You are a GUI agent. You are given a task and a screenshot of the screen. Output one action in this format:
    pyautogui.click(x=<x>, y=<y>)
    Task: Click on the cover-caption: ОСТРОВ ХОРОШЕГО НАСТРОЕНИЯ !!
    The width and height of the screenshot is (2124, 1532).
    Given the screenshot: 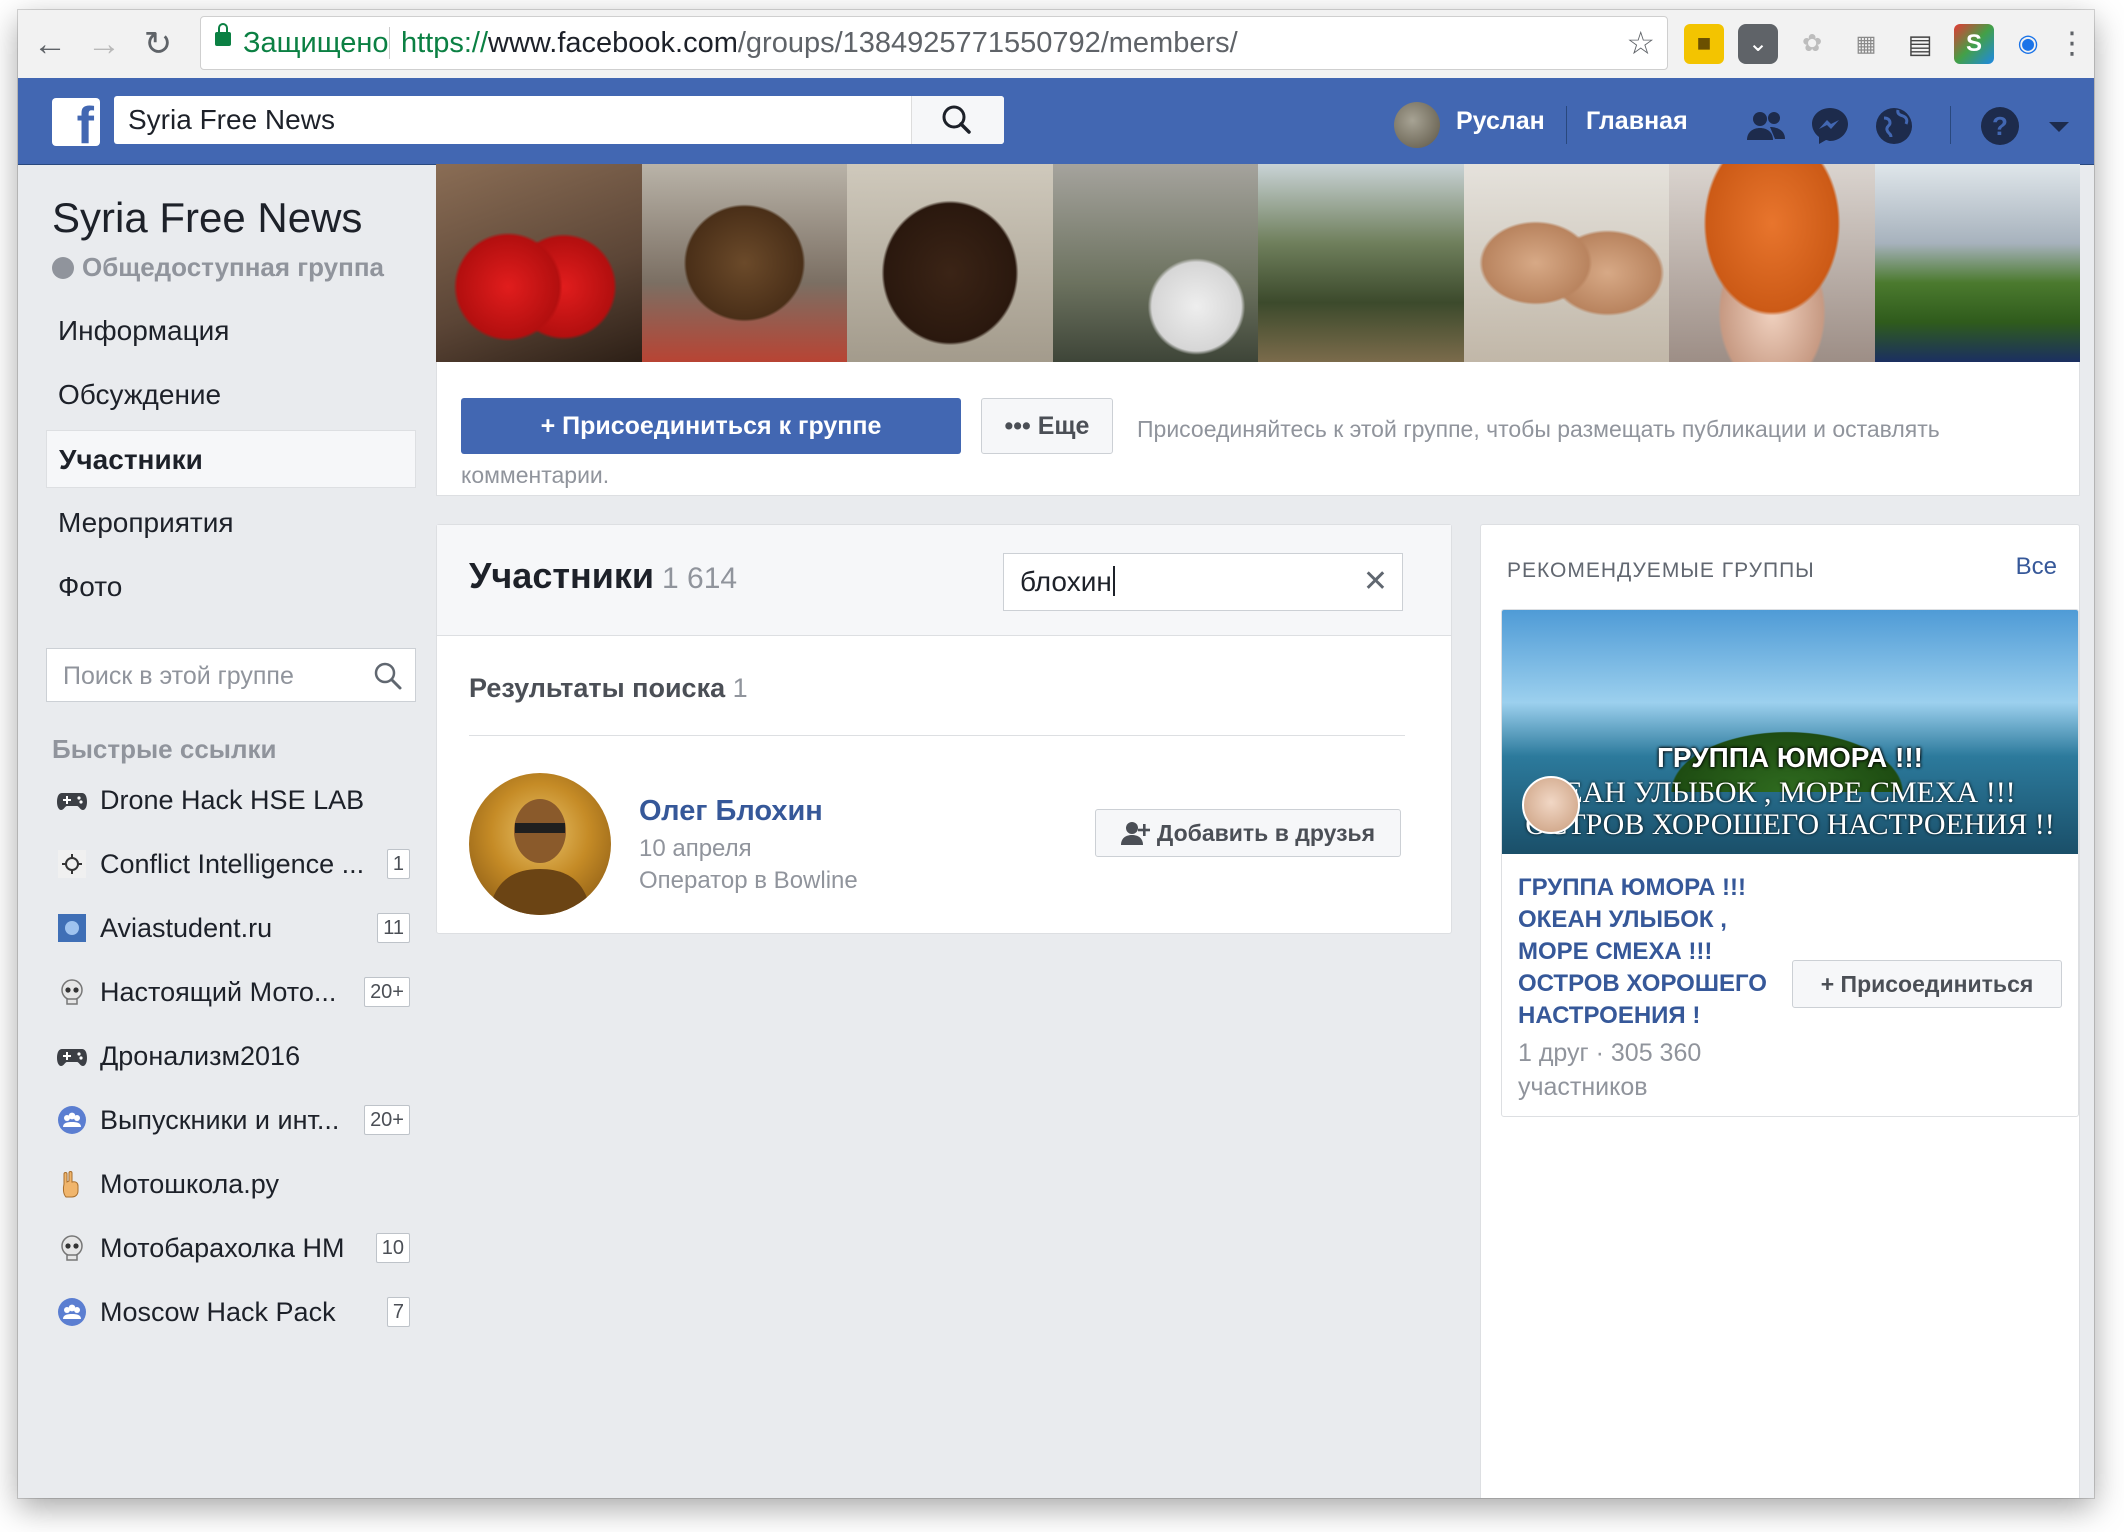 What is the action you would take?
    pyautogui.click(x=1790, y=824)
    